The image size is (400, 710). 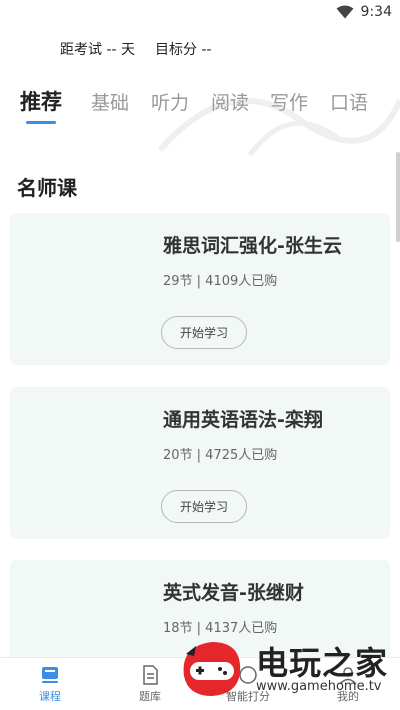 What do you see at coordinates (50, 696) in the screenshot?
I see `nav-label-course: 课程` at bounding box center [50, 696].